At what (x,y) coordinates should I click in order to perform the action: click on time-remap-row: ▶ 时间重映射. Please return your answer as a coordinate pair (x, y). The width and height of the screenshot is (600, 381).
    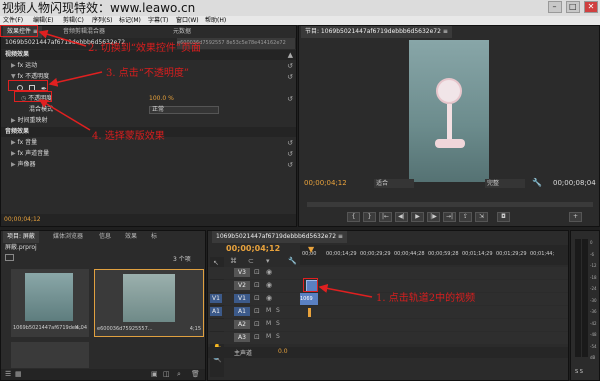
    Looking at the image, I should click on (148, 121).